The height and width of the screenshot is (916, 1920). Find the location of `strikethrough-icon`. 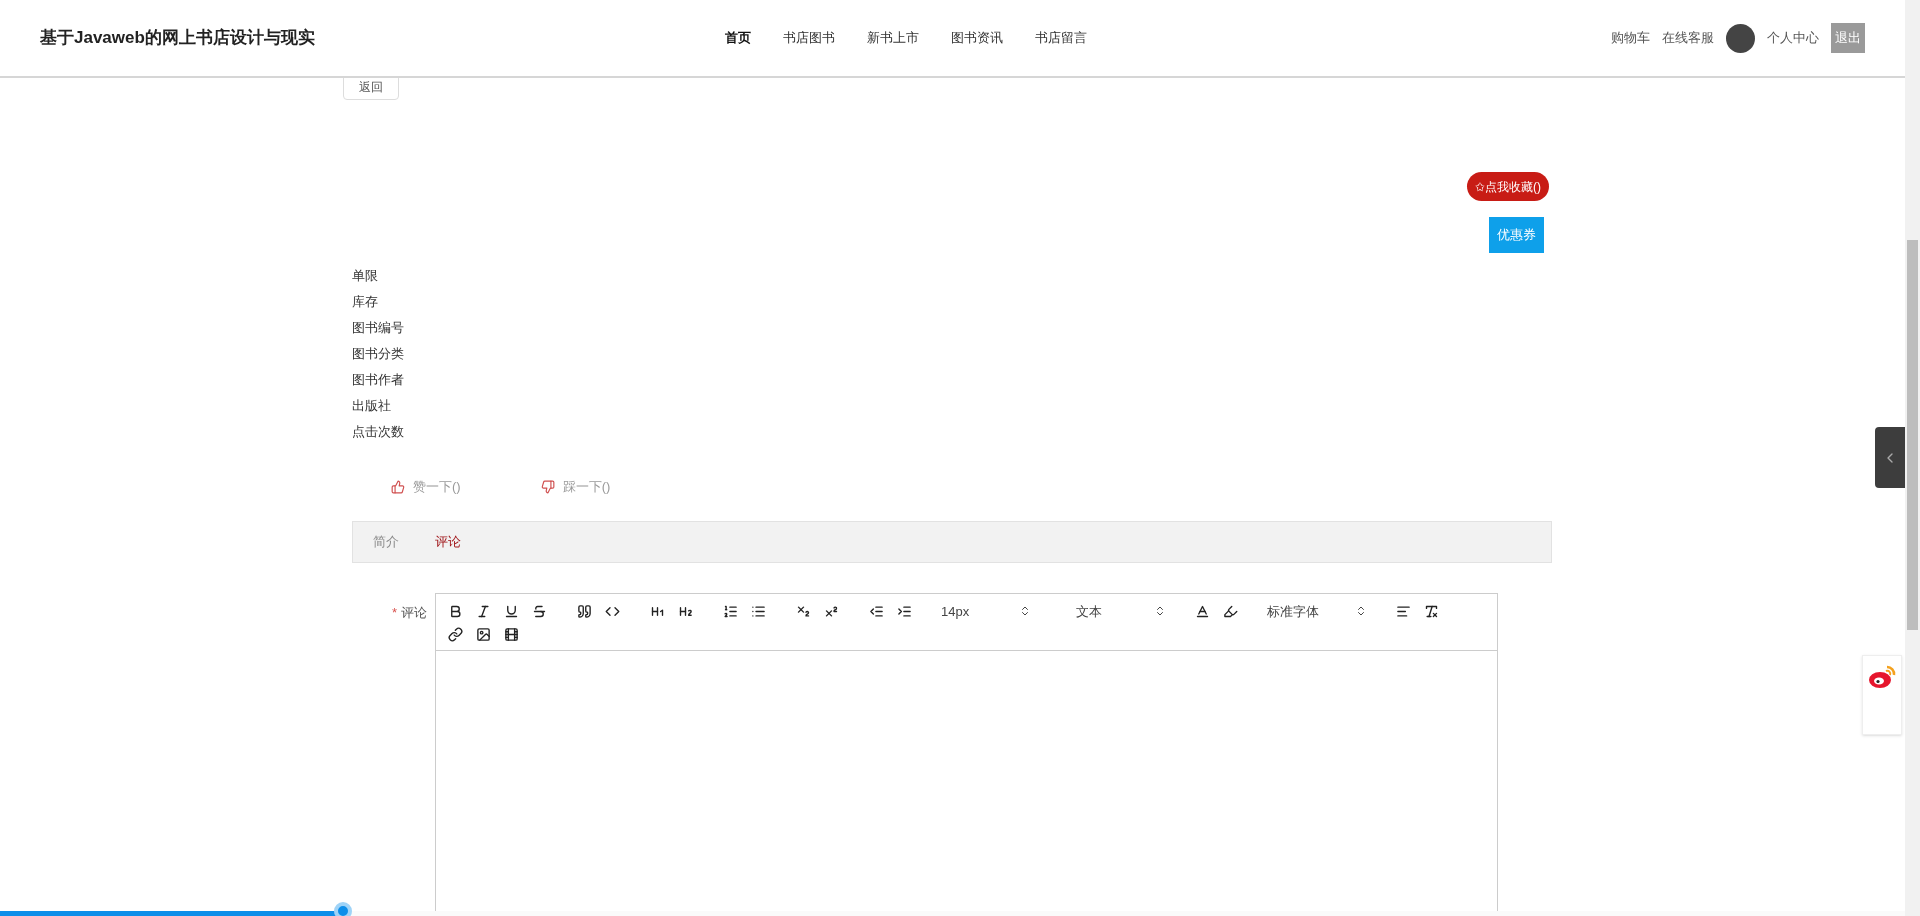

strikethrough-icon is located at coordinates (539, 611).